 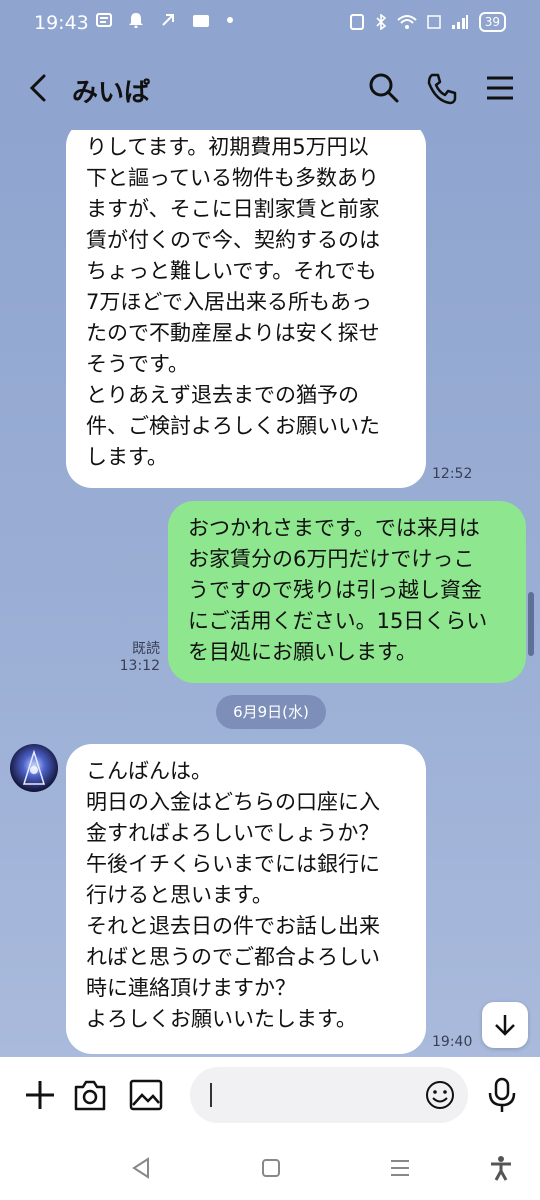 I want to click on message-input, so click(x=329, y=1095).